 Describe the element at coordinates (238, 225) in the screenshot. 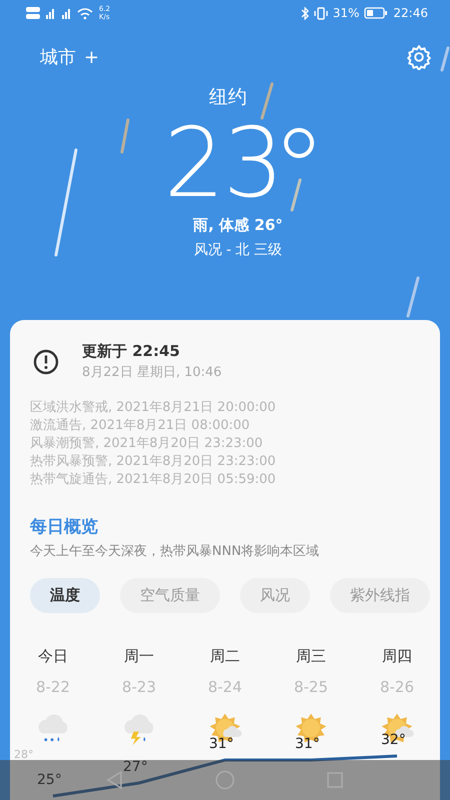

I see `condition-text: 雨, 体感 26°` at that location.